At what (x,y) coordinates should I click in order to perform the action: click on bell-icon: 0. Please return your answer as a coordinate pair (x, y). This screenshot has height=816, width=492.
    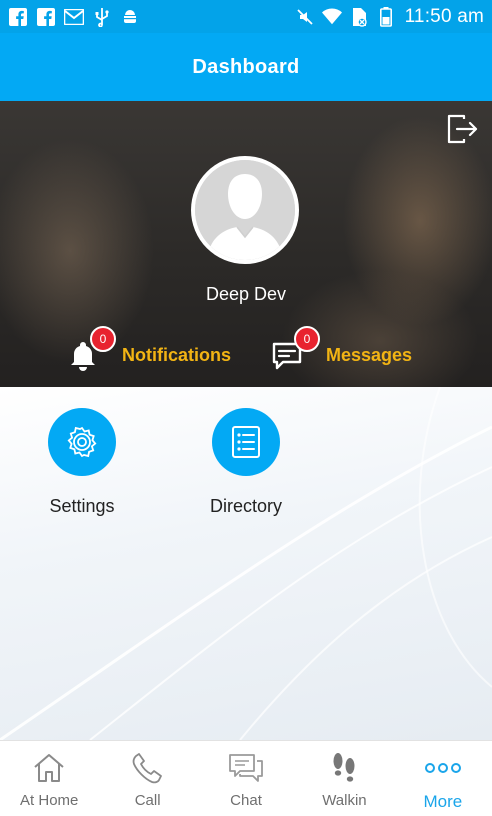
    Looking at the image, I should click on (91, 349).